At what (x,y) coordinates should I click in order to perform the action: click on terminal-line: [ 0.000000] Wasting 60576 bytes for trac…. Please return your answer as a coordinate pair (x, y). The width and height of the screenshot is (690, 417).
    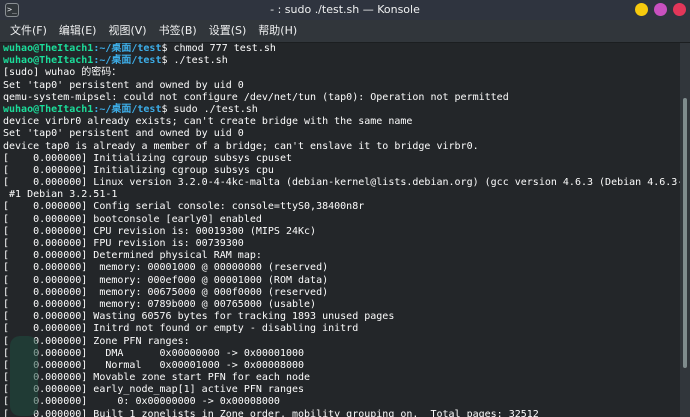
    Looking at the image, I should click on (341, 317).